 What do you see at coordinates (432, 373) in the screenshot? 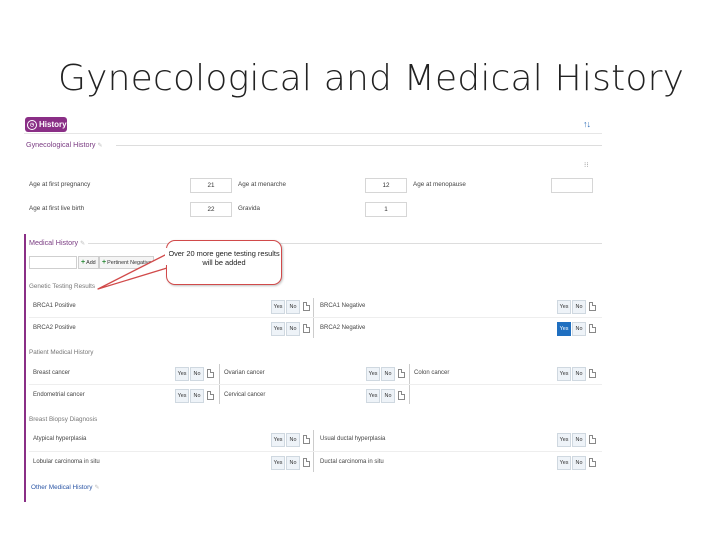
I see `row-label: Colon cancer` at bounding box center [432, 373].